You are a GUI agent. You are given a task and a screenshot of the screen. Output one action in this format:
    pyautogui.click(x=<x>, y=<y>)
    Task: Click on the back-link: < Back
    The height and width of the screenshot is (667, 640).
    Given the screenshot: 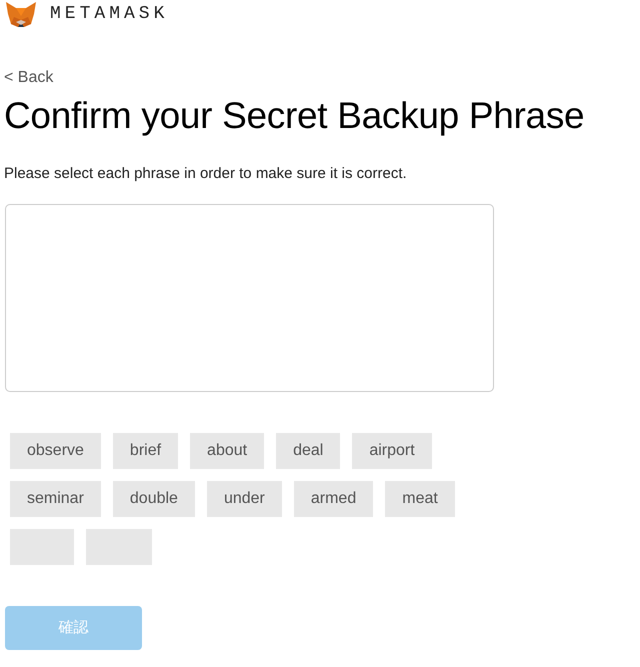 What is the action you would take?
    pyautogui.click(x=29, y=78)
    